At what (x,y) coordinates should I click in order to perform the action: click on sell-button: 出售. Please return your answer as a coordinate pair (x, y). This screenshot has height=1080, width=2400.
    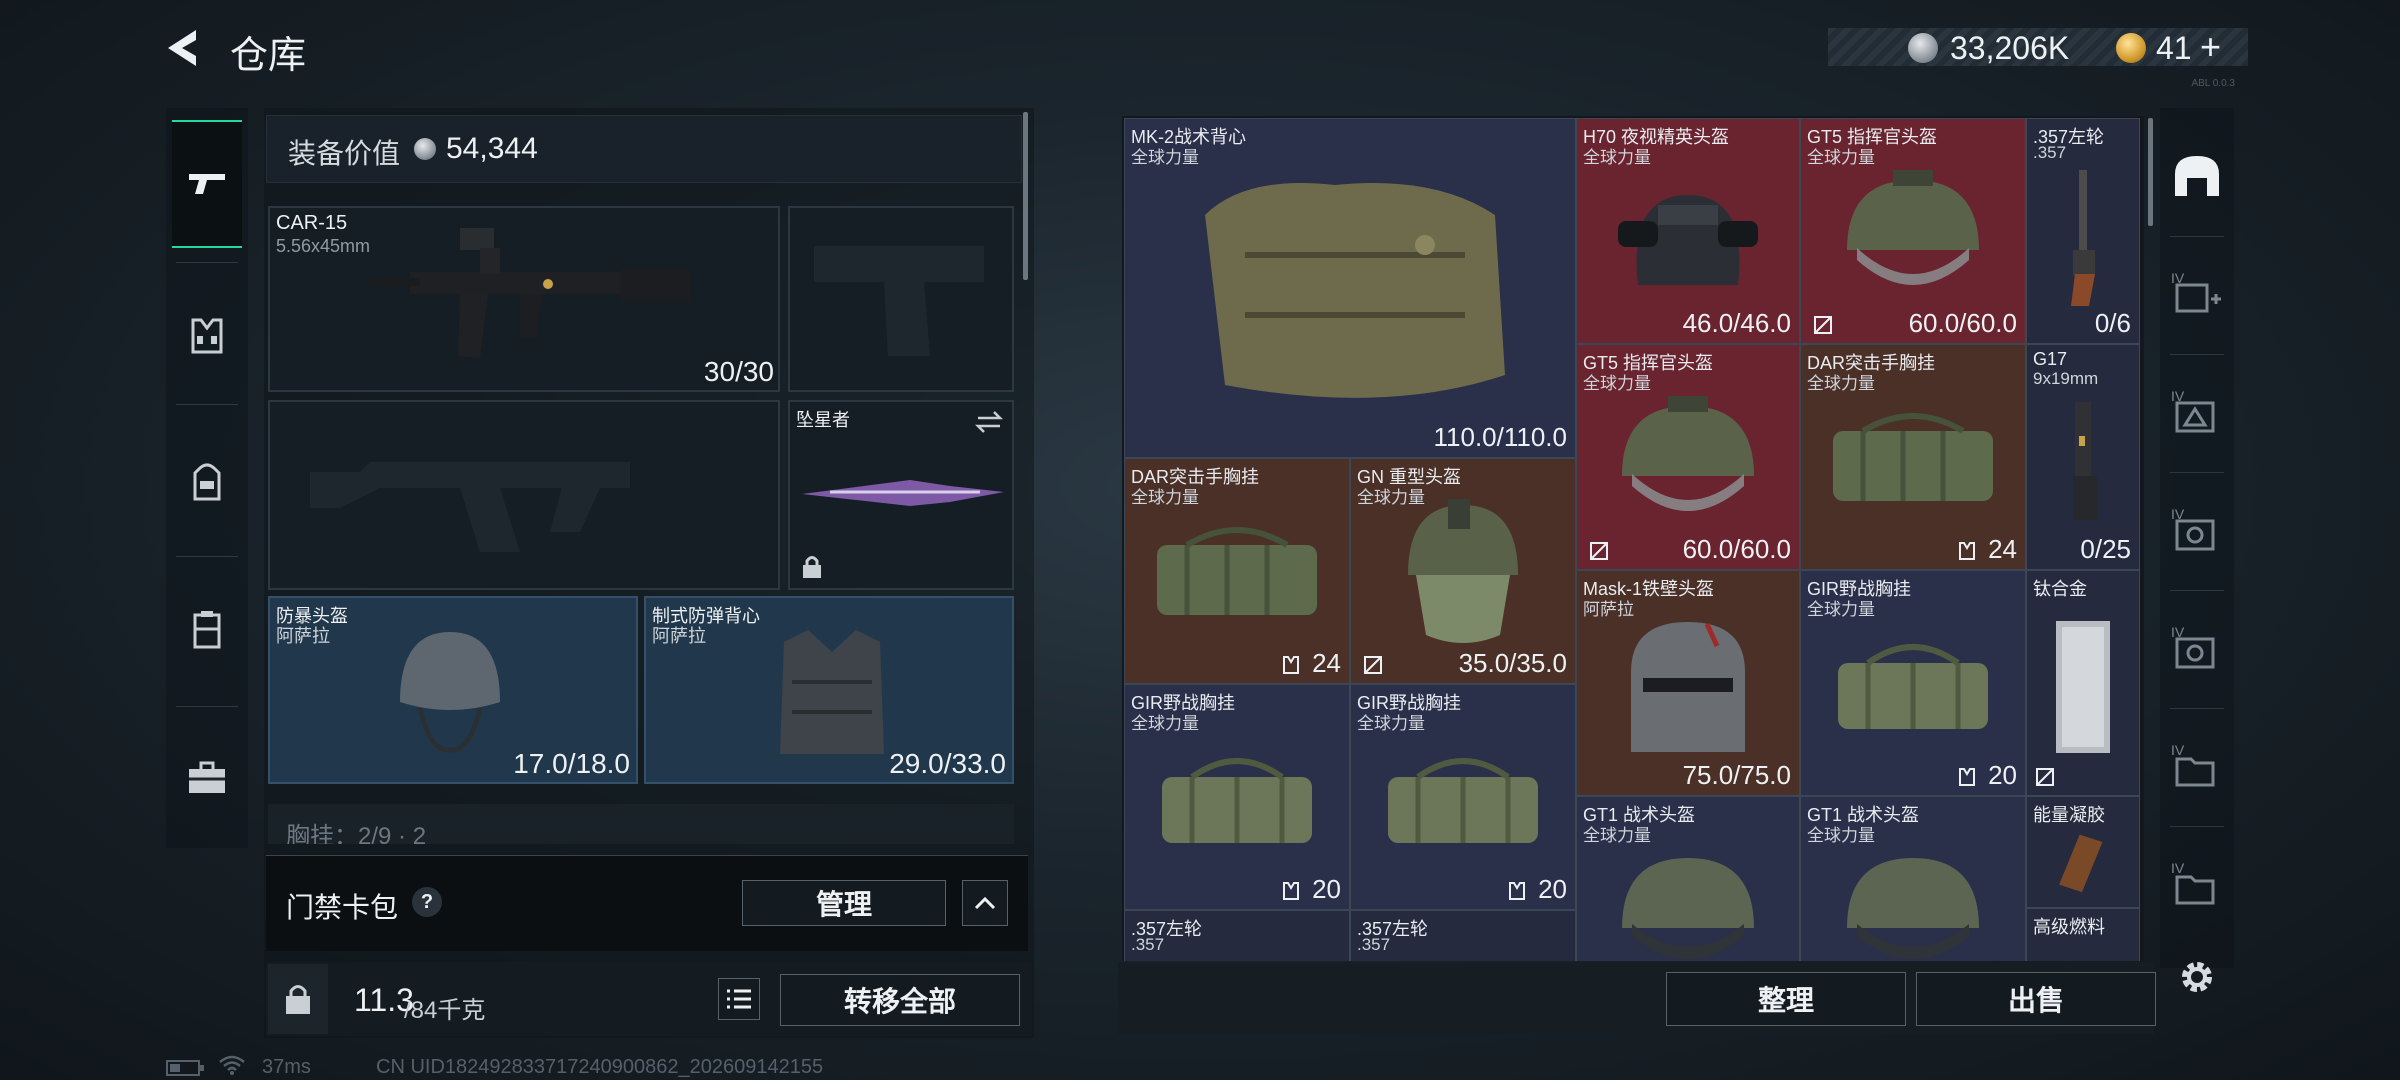
    Looking at the image, I should click on (2036, 999).